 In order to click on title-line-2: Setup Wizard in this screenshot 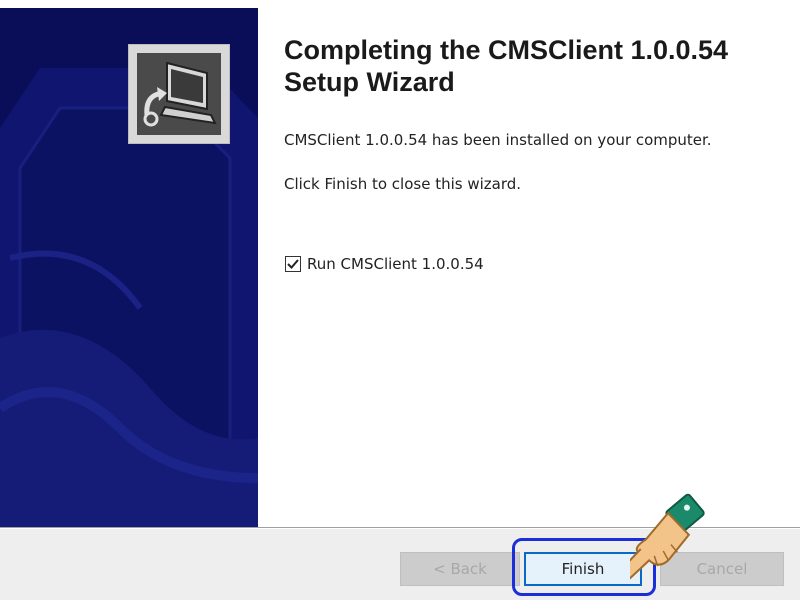, I will do `click(369, 82)`.